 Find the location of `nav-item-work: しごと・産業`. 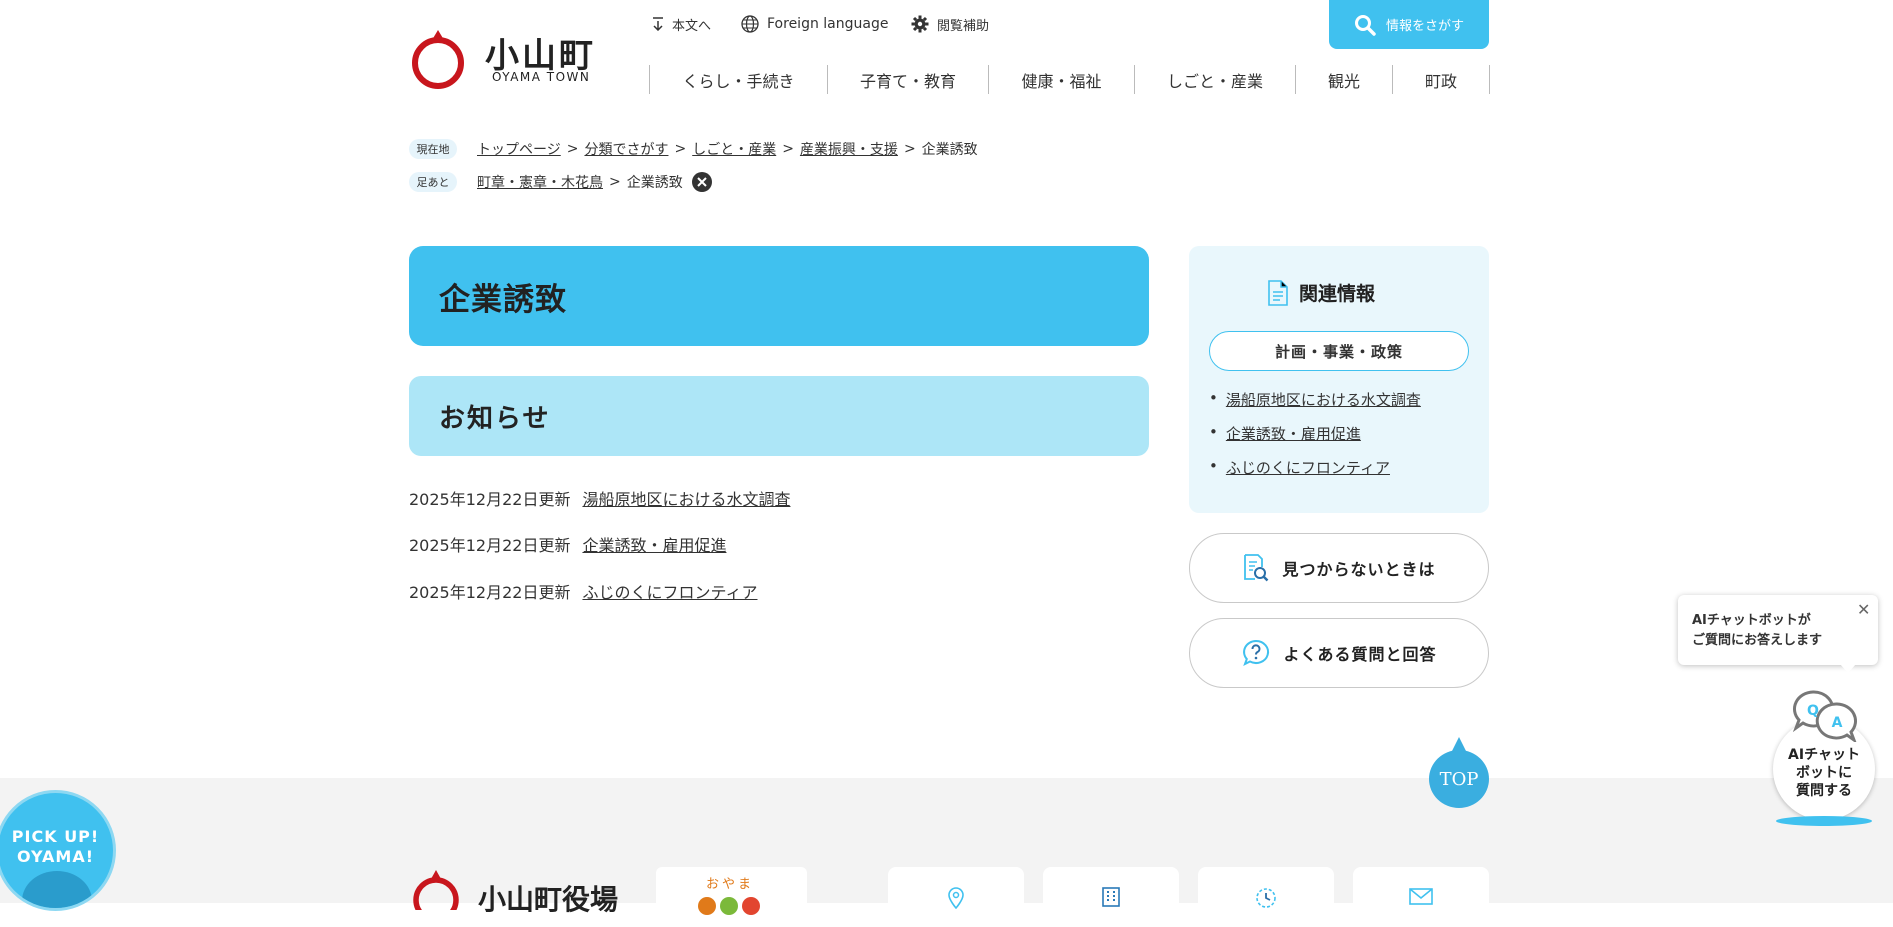

nav-item-work: しごと・産業 is located at coordinates (1214, 79).